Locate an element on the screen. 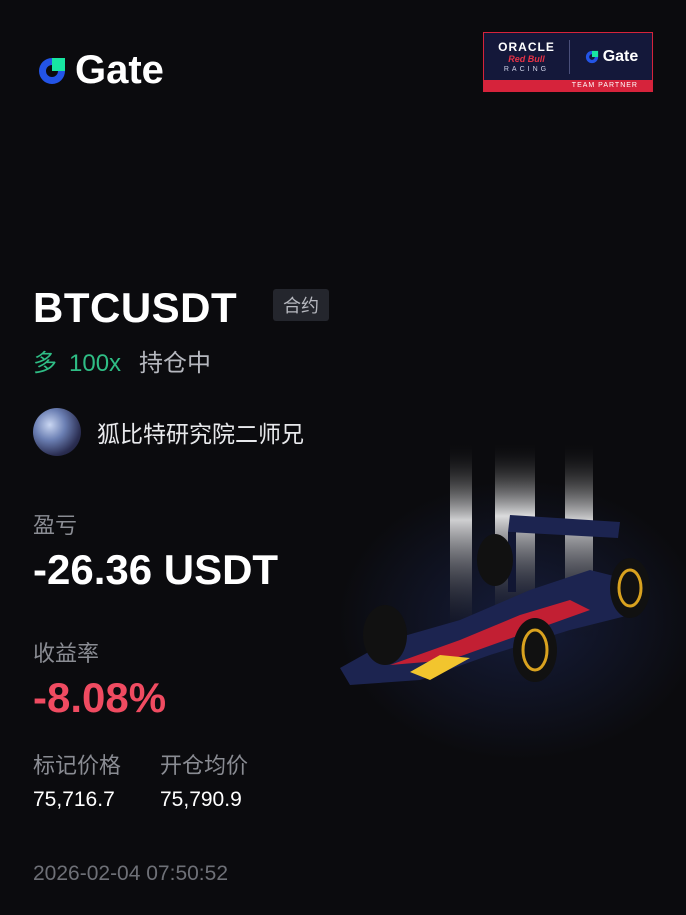  entry-price-value: 75,790.9 is located at coordinates (201, 799).